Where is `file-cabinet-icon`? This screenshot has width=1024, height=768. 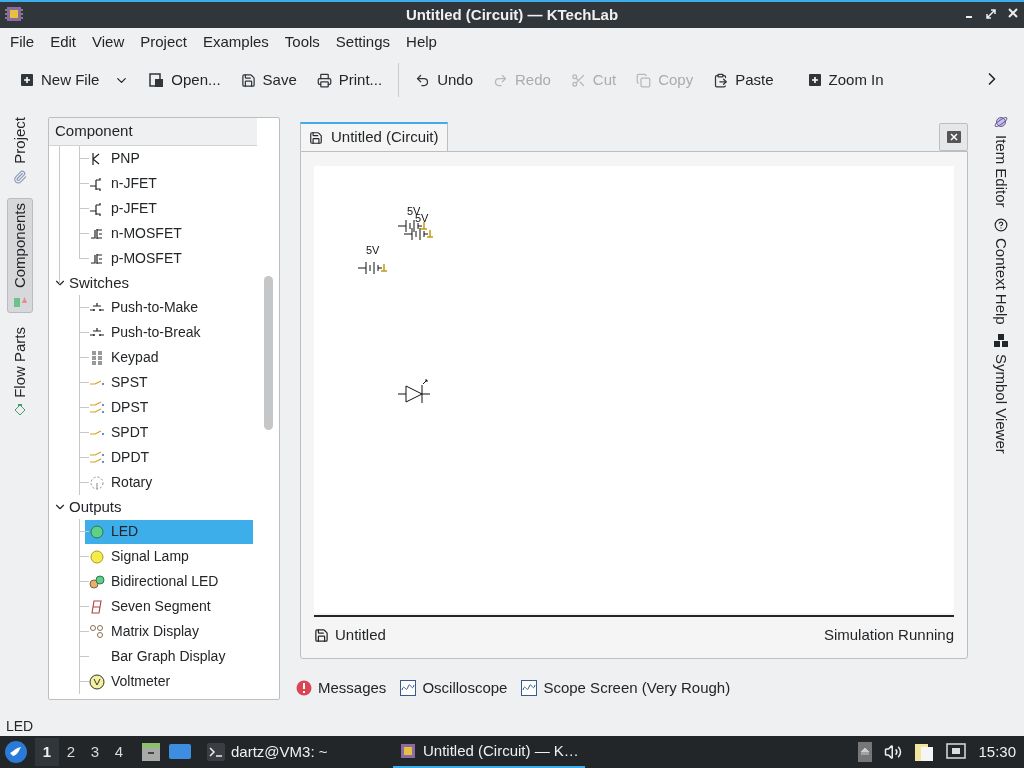
file-cabinet-icon is located at coordinates (151, 752).